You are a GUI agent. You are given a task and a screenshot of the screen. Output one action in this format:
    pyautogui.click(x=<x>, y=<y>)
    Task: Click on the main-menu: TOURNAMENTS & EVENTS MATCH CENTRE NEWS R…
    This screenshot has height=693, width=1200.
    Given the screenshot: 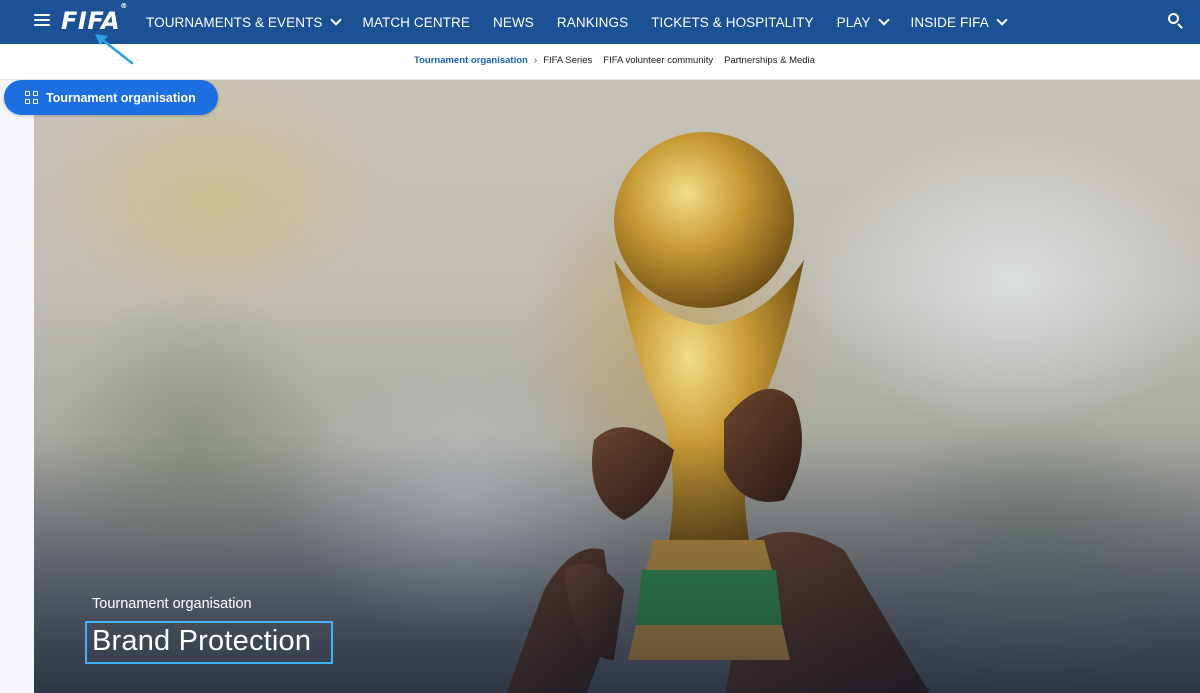 What is the action you would take?
    pyautogui.click(x=587, y=22)
    